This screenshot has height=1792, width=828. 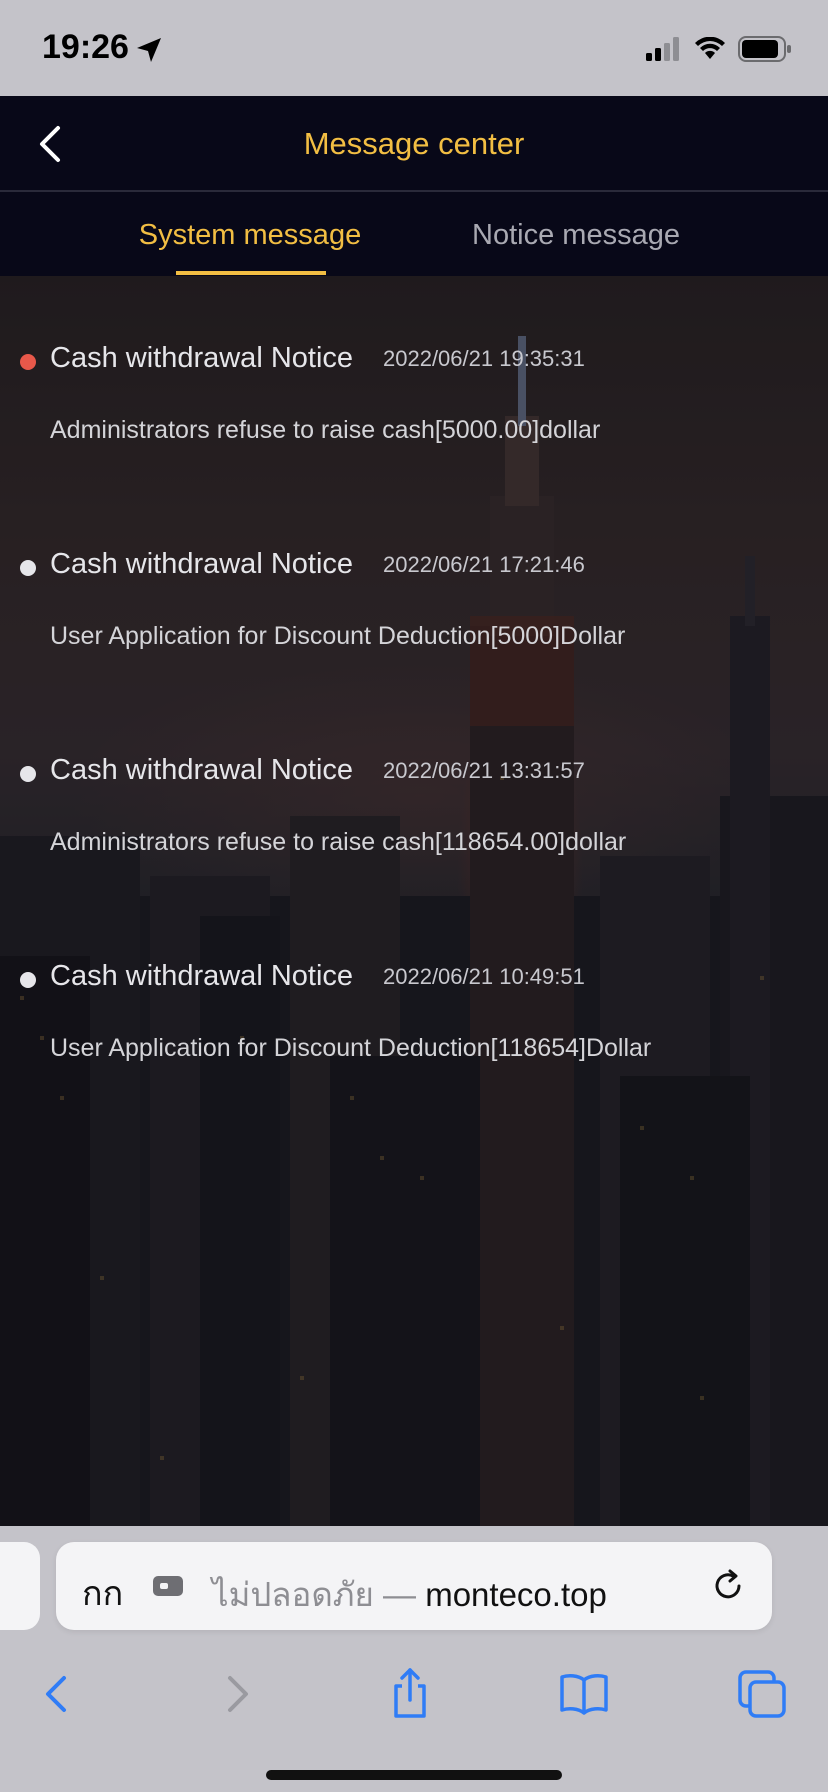 What do you see at coordinates (484, 770) in the screenshot?
I see `message-time: 2022/06/21 13:31:57` at bounding box center [484, 770].